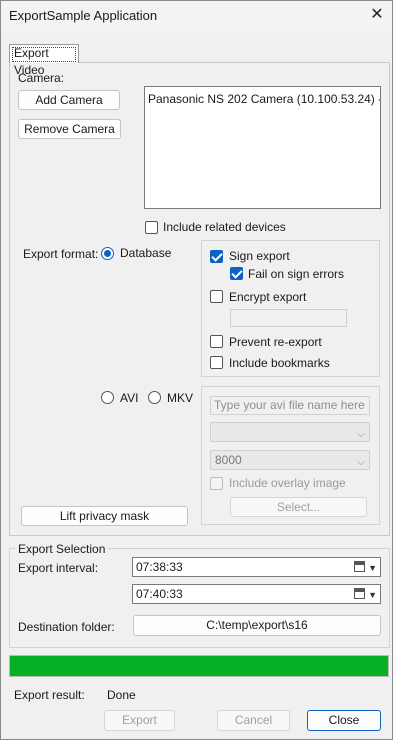  I want to click on progress-fill, so click(199, 666).